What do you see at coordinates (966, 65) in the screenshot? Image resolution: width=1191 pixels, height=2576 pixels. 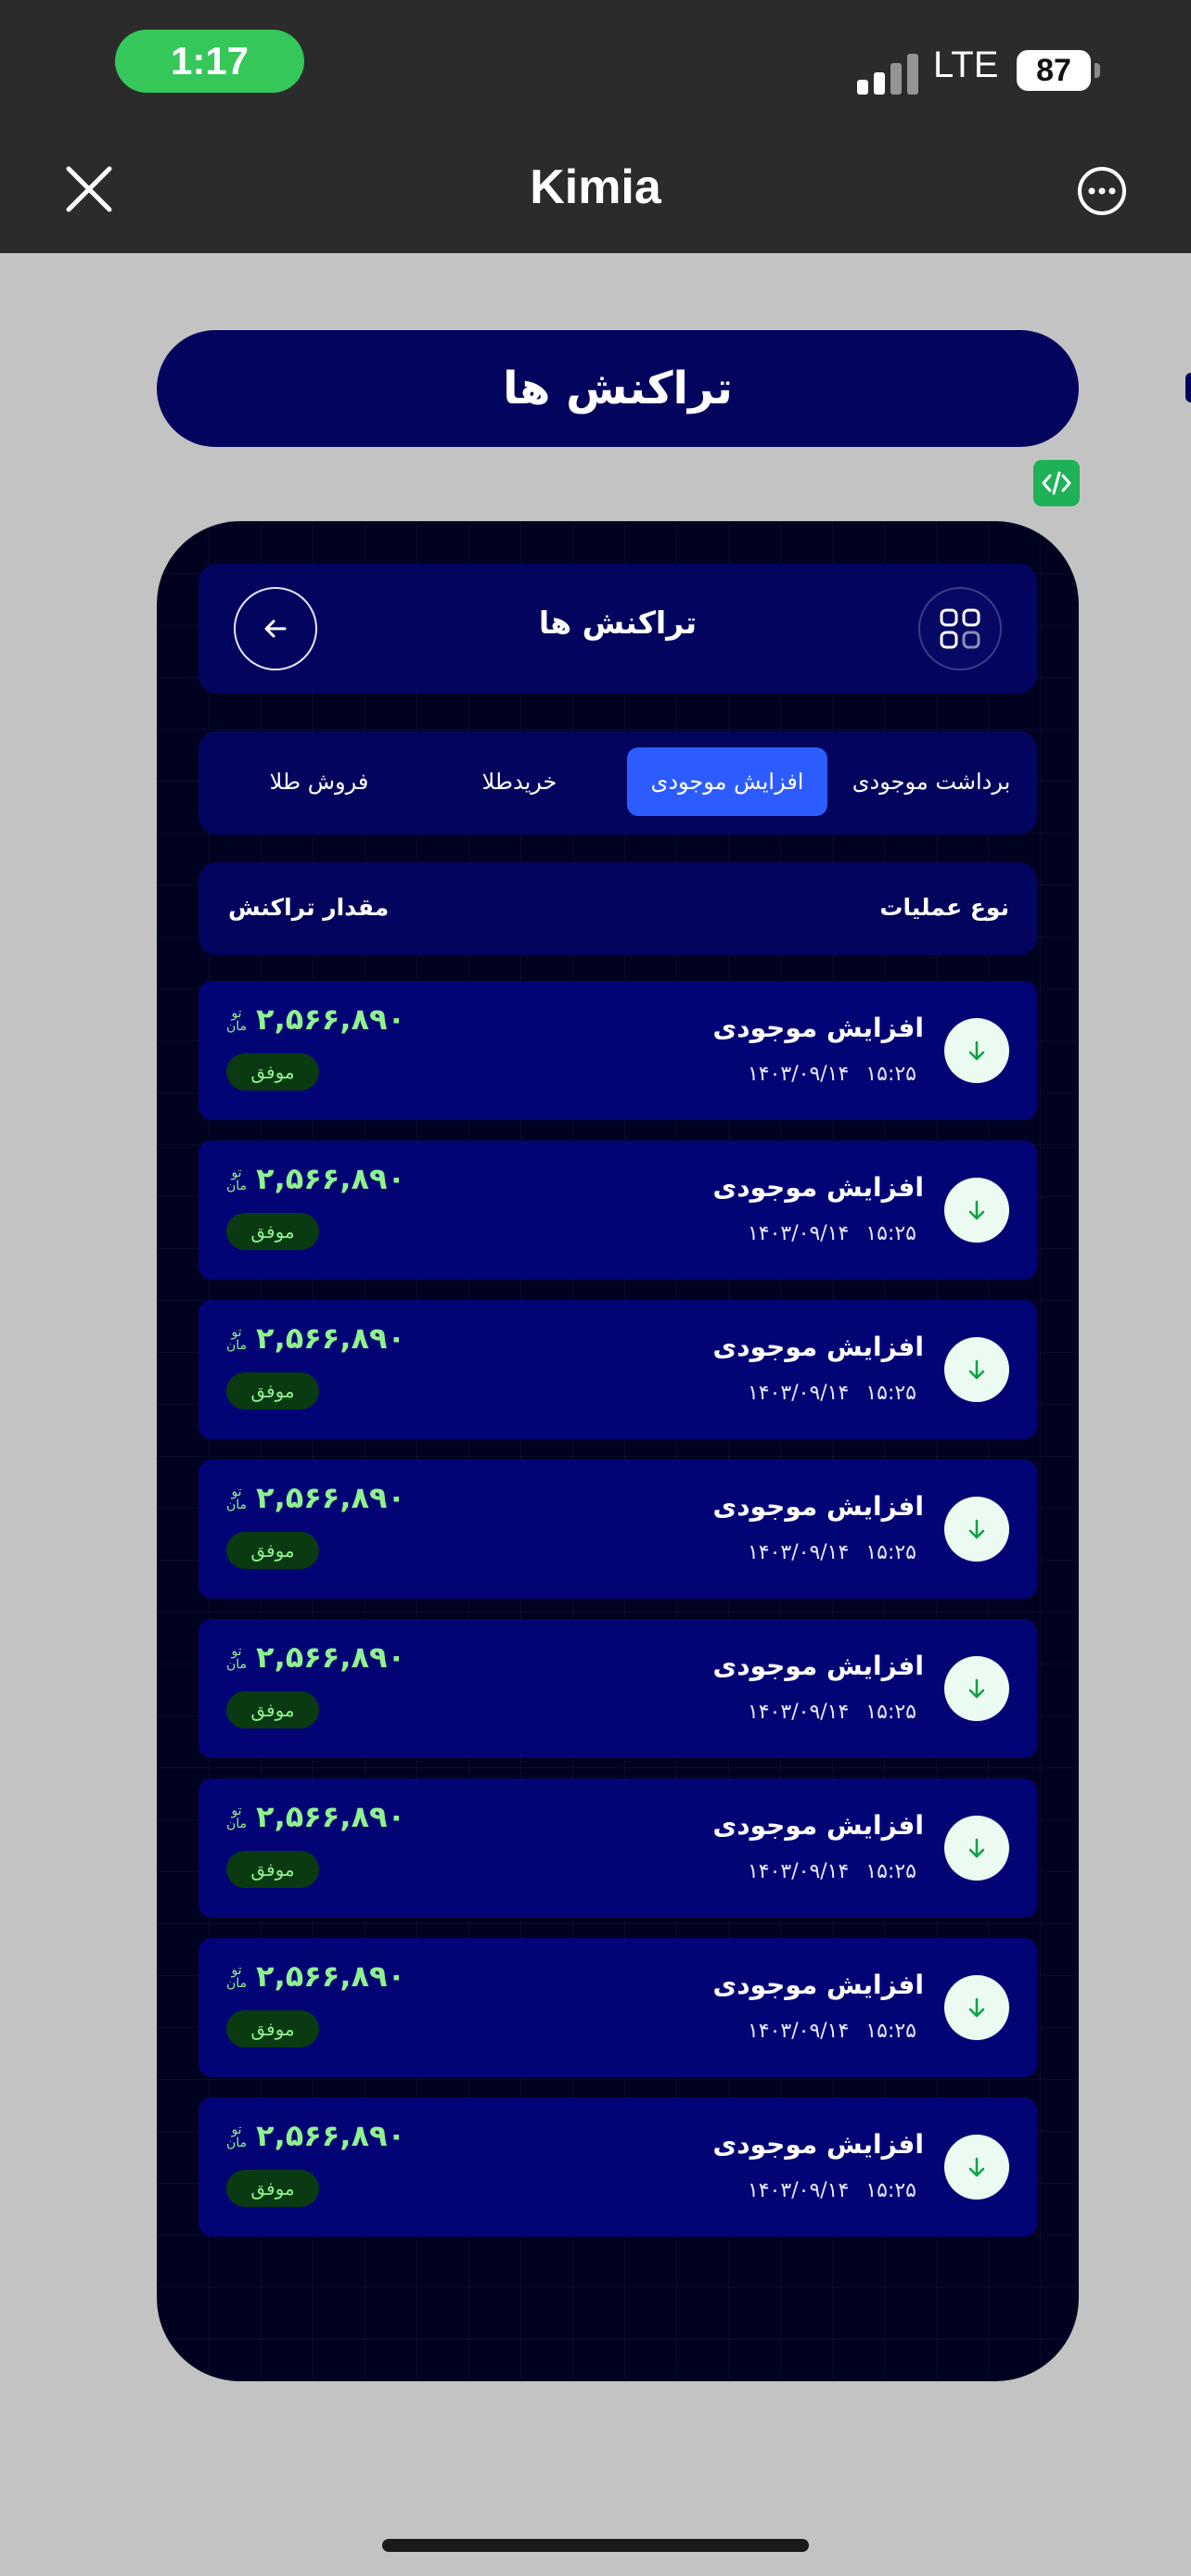 I see `network-label: LTE` at bounding box center [966, 65].